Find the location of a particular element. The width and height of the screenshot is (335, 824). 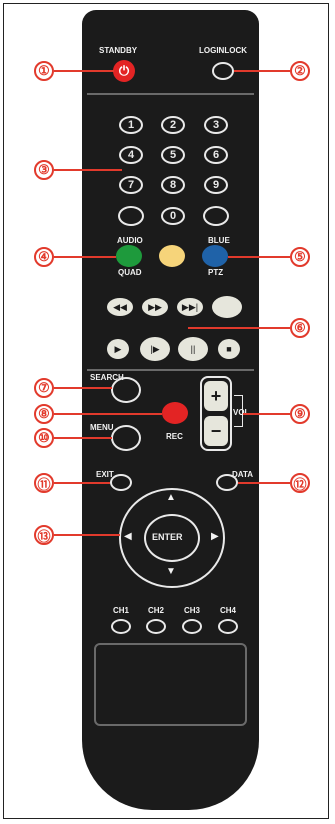

quad-label: QUAD is located at coordinates (130, 272).